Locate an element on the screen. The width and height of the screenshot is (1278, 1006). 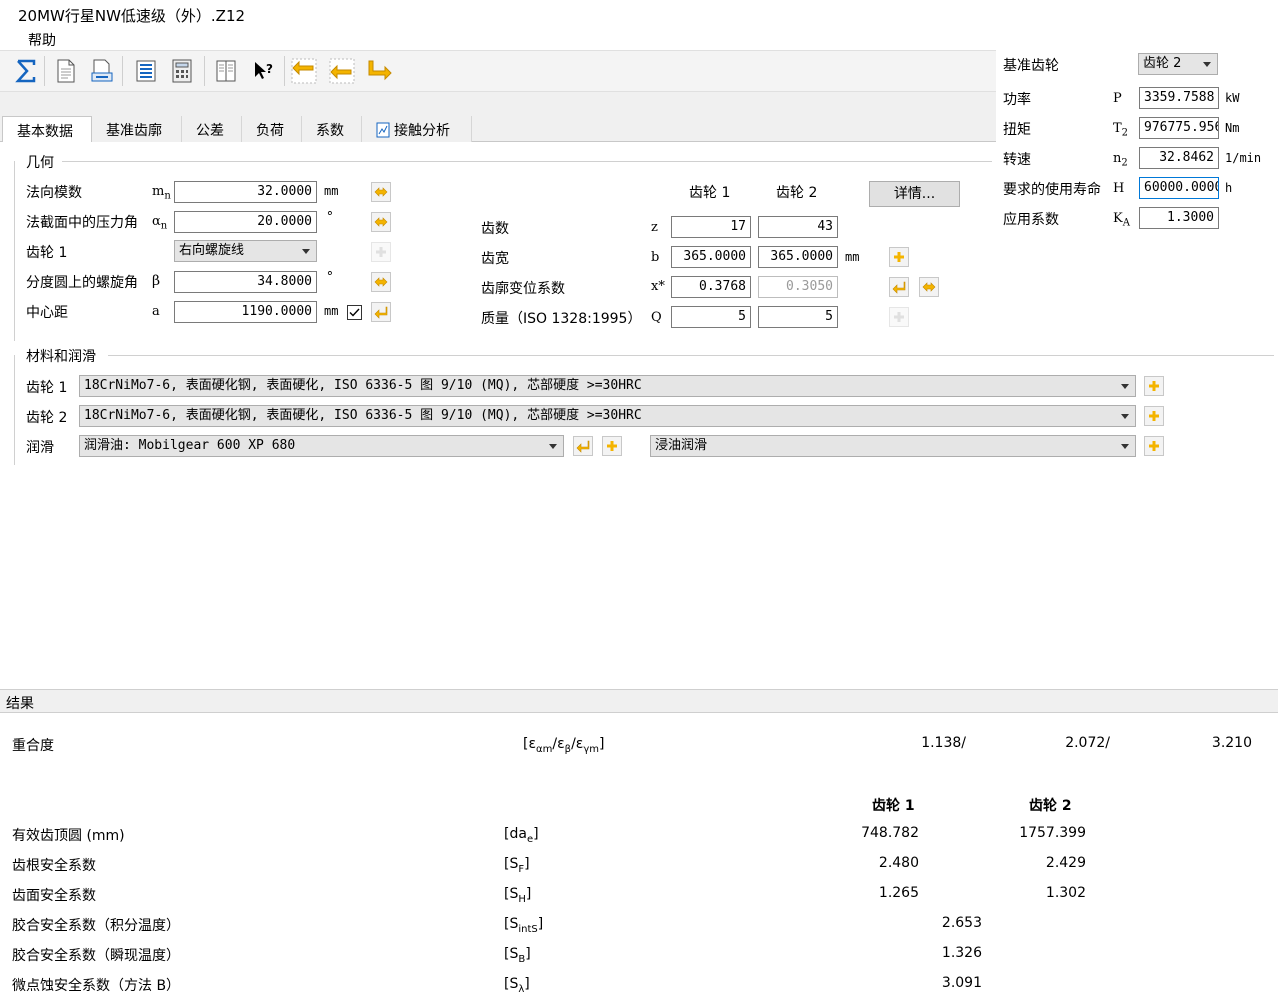
book-icon is located at coordinates (226, 71).